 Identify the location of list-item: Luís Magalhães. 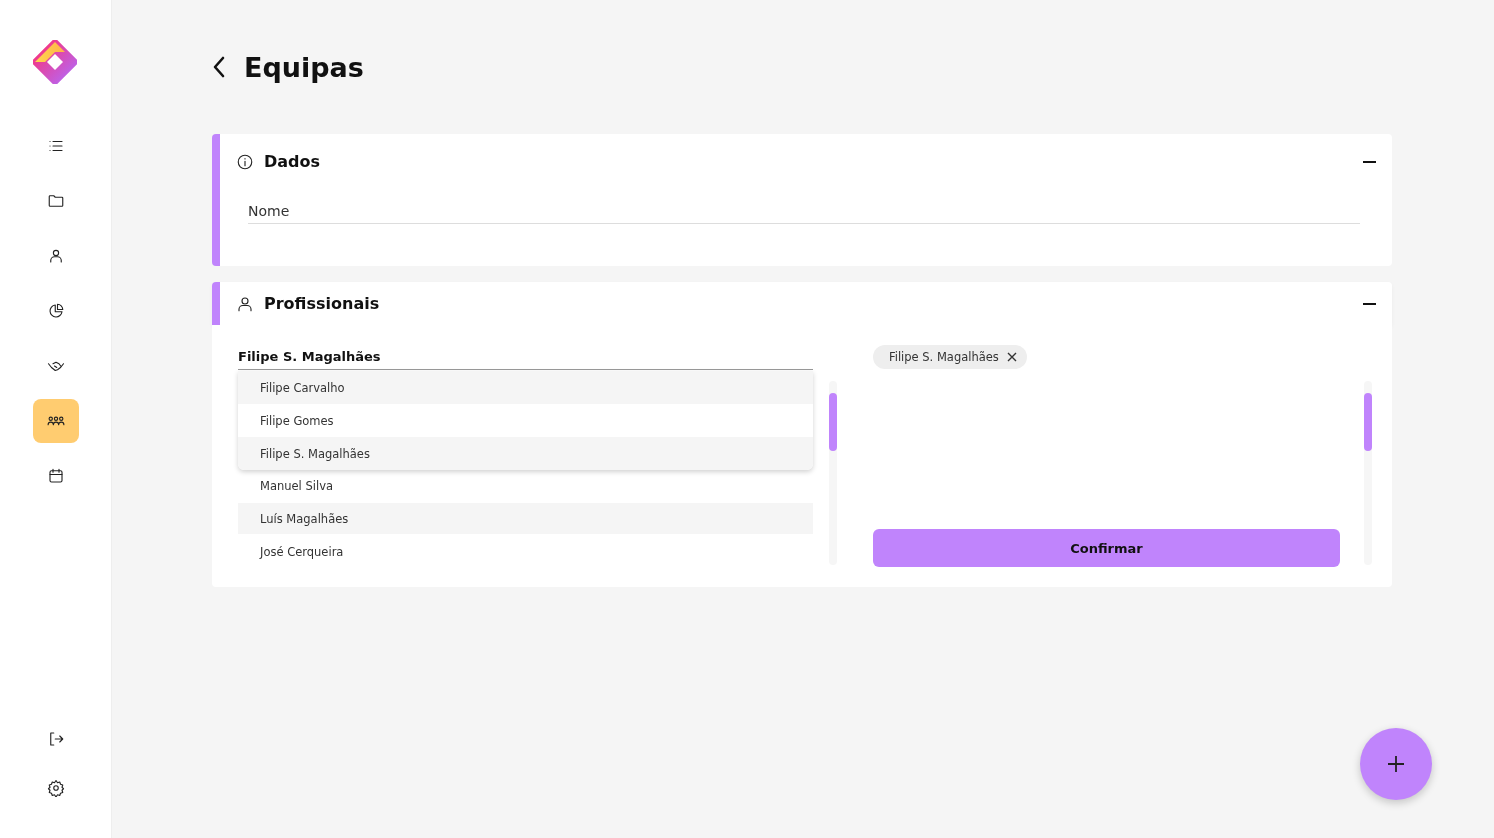
(525, 518).